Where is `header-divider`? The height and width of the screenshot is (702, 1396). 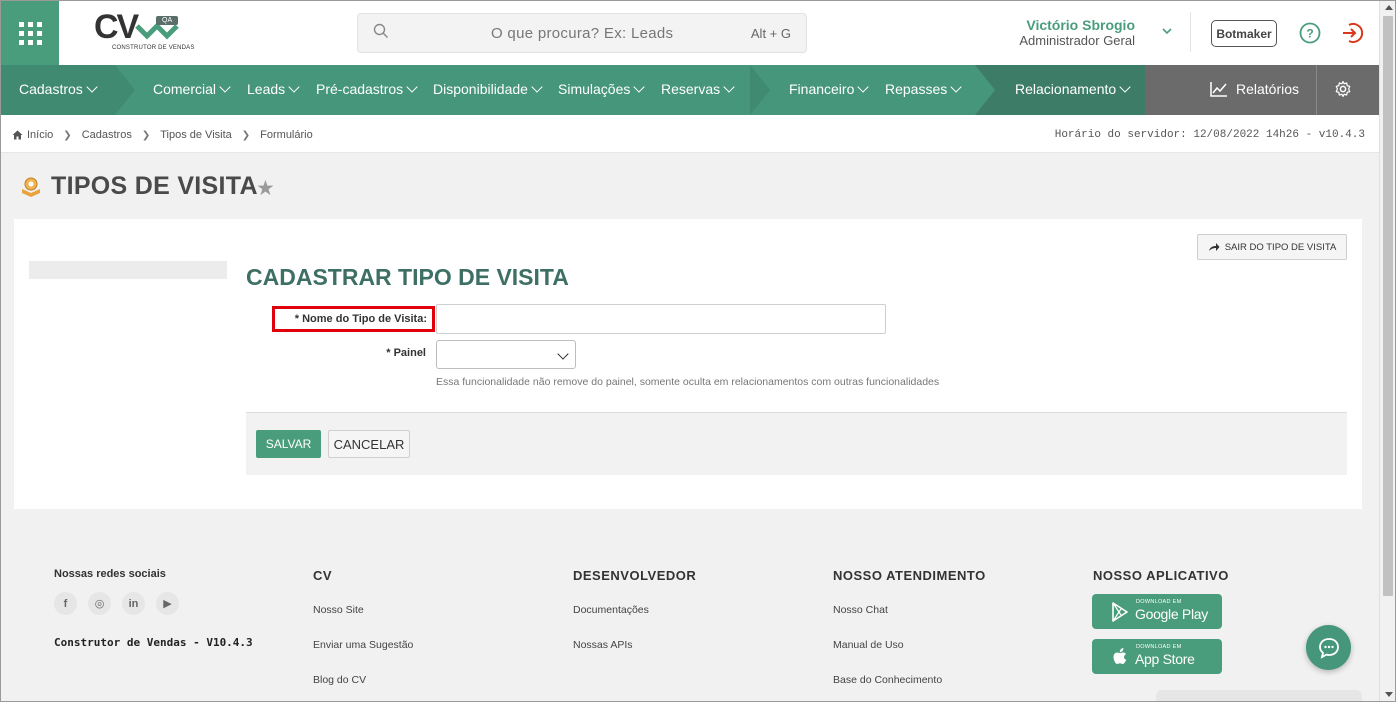
header-divider is located at coordinates (1190, 32).